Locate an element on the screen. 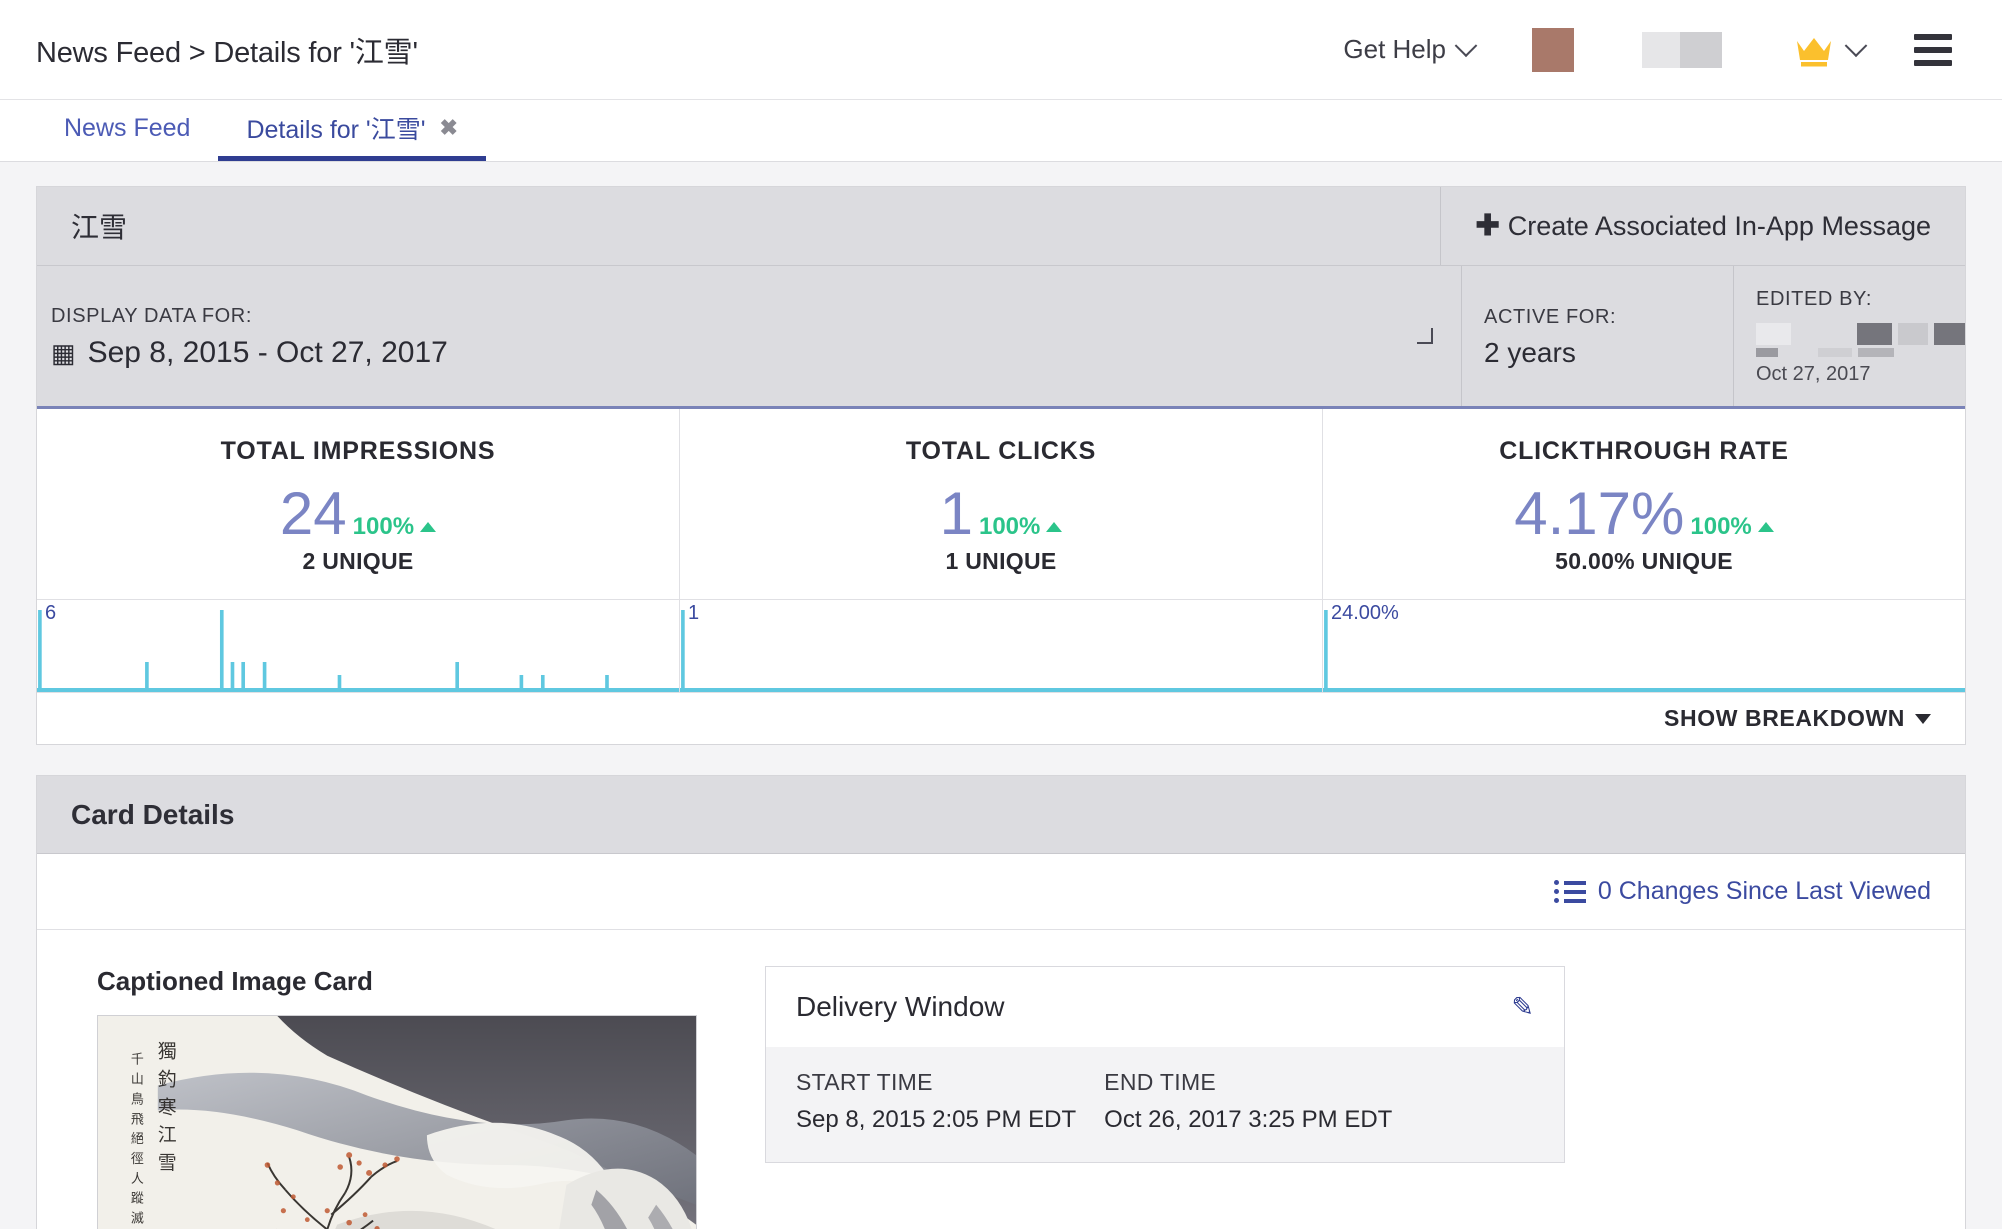 This screenshot has height=1230, width=2002. metric-label: TOTAL IMPRESSIONS is located at coordinates (358, 451).